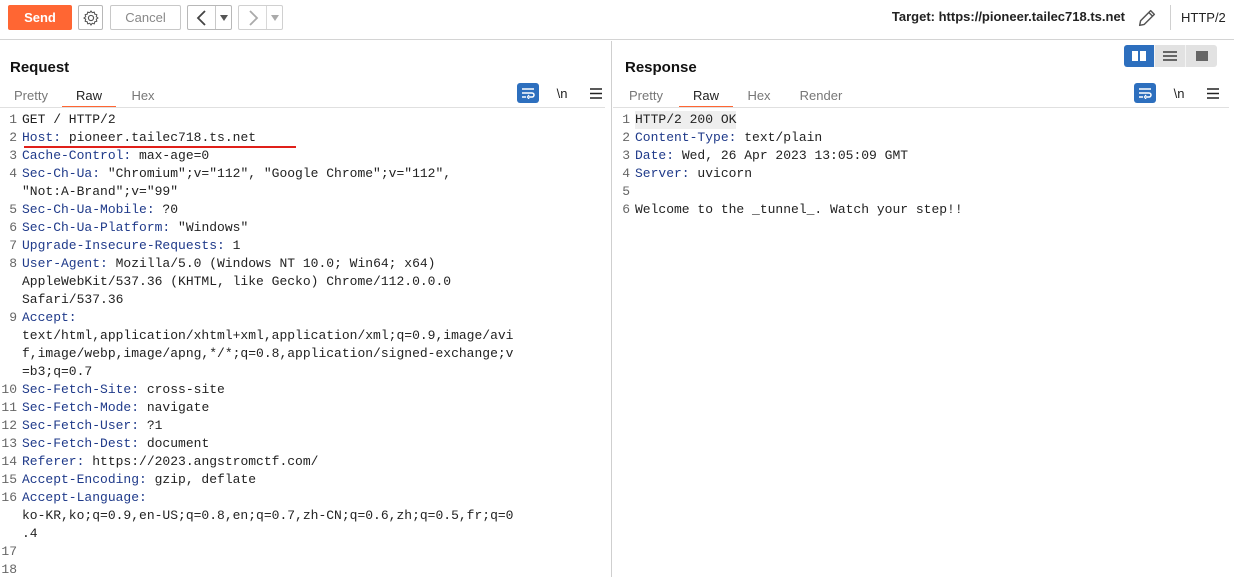 The image size is (1234, 577). Describe the element at coordinates (302, 192) in the screenshot. I see `code-line: "Not:A-Brand";v="99"` at that location.